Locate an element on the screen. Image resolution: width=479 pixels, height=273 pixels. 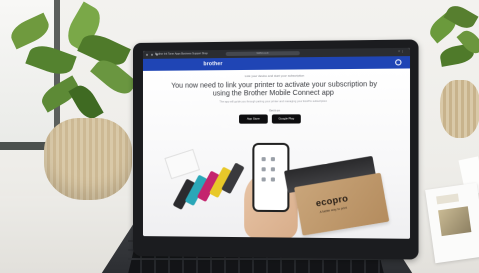
browser-toolbar-right: ☆ ⋮ is located at coordinates (401, 52).